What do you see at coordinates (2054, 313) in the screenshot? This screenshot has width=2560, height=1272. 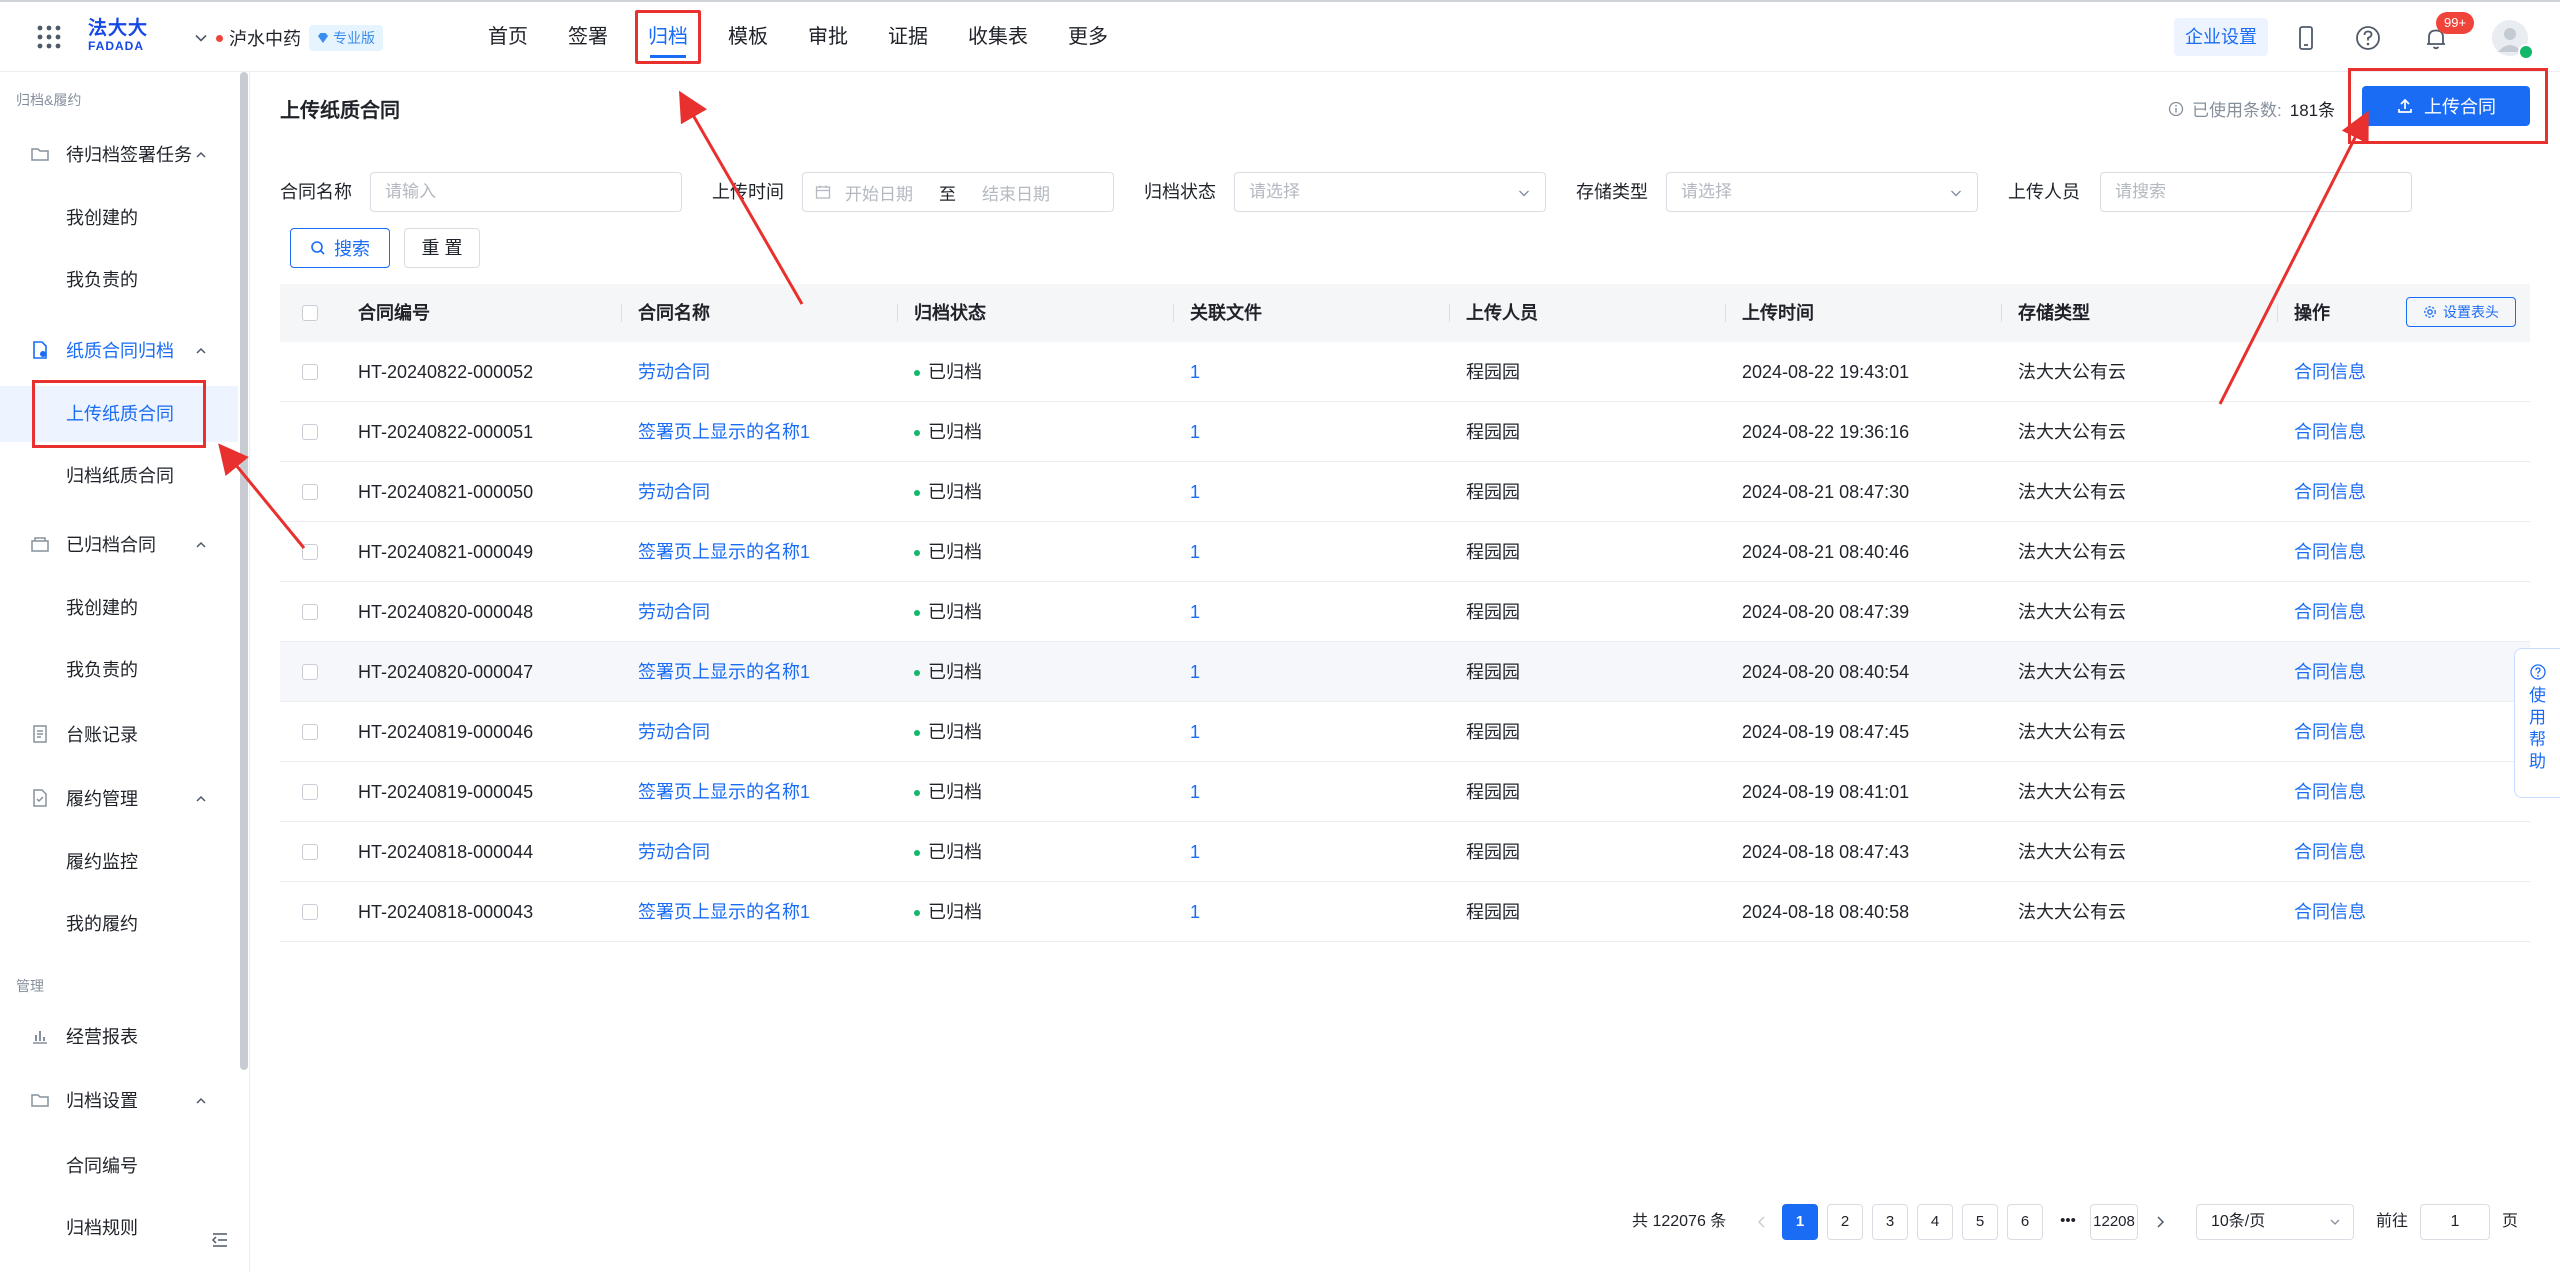 I see `column-header-storage: 存储类型` at bounding box center [2054, 313].